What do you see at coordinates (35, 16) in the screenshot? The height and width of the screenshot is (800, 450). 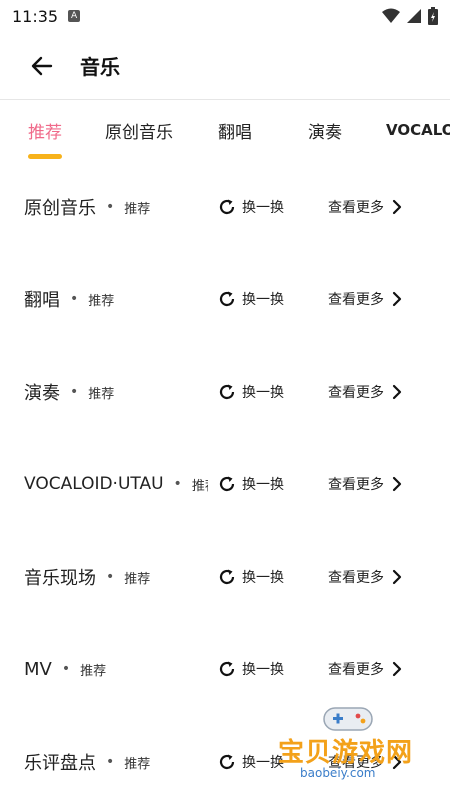 I see `status-time: 11:35` at bounding box center [35, 16].